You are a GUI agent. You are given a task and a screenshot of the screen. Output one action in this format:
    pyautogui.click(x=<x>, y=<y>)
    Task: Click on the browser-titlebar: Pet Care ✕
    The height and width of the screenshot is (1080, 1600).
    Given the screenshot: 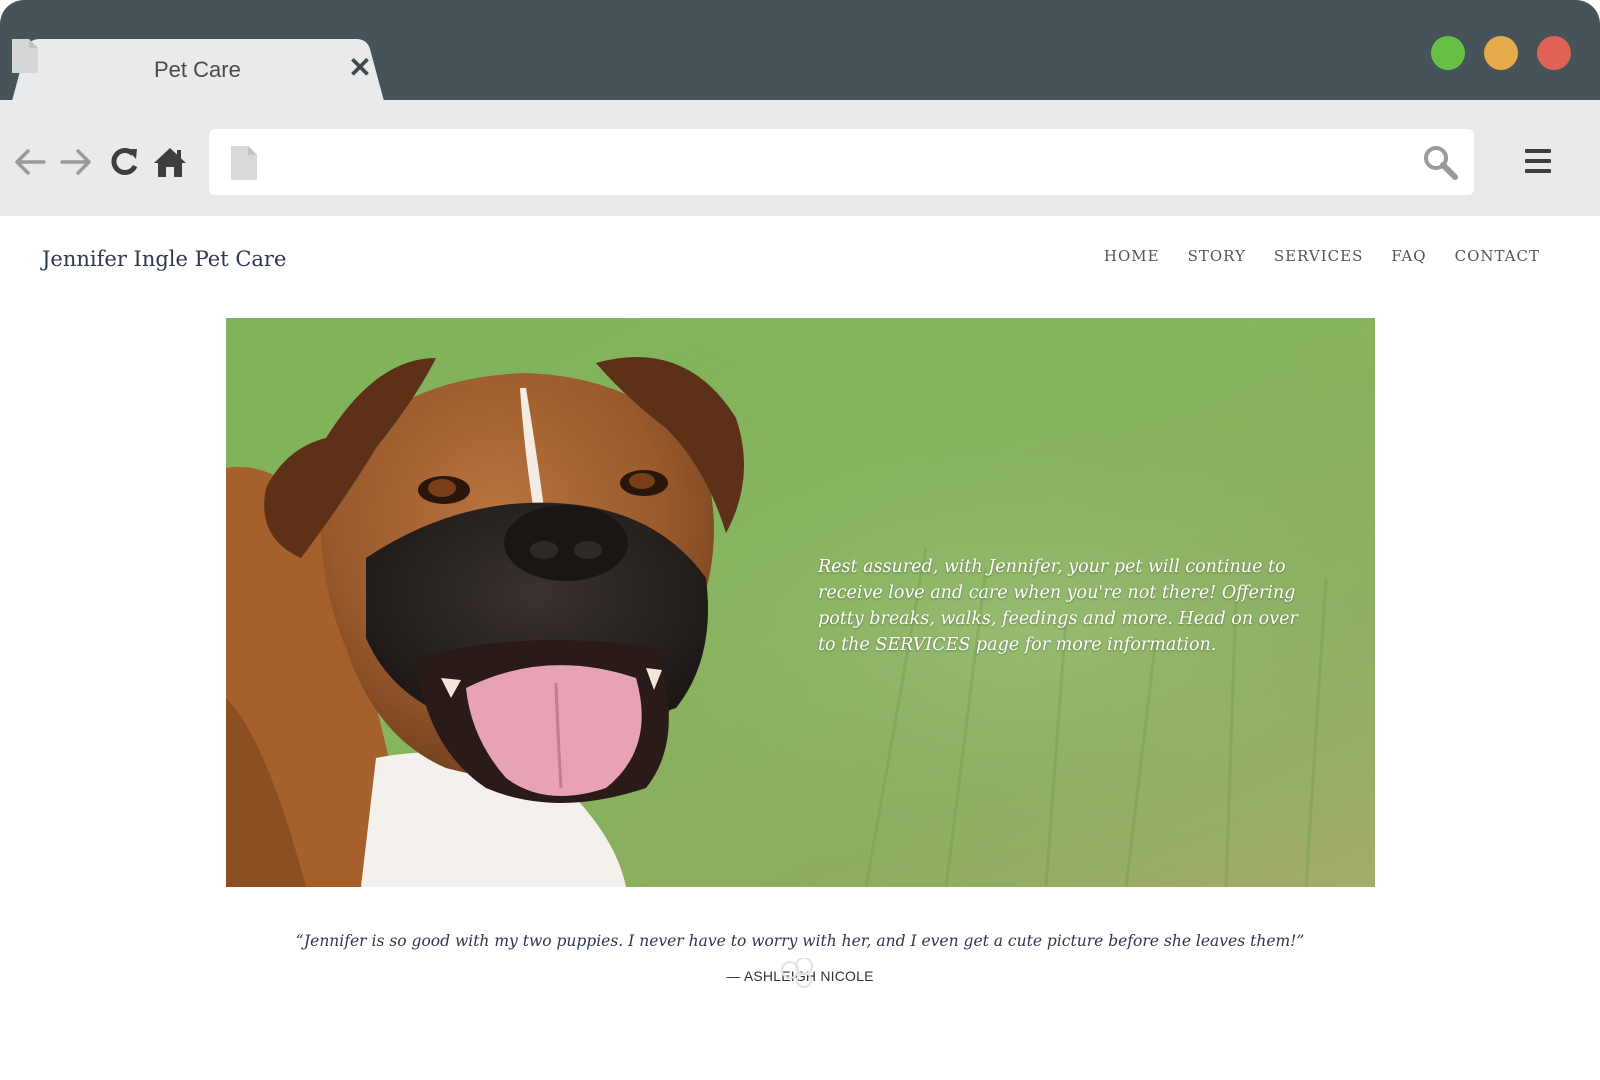 What is the action you would take?
    pyautogui.click(x=800, y=50)
    